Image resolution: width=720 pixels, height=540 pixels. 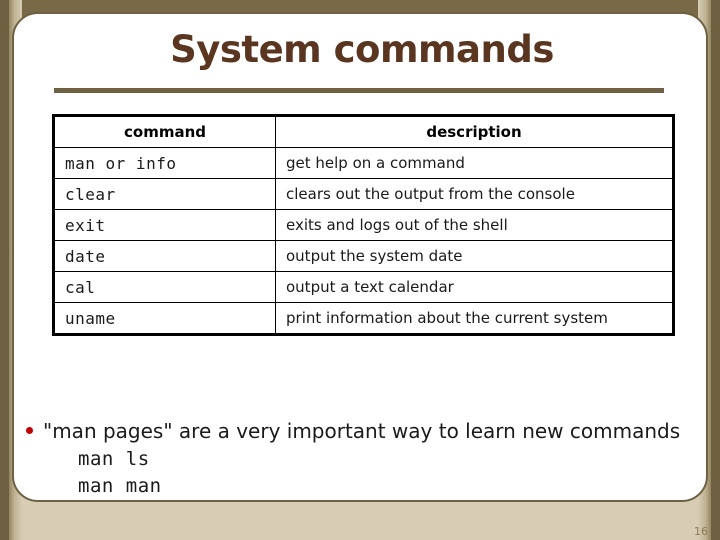 What do you see at coordinates (360, 518) in the screenshot?
I see `frame-bottom-band` at bounding box center [360, 518].